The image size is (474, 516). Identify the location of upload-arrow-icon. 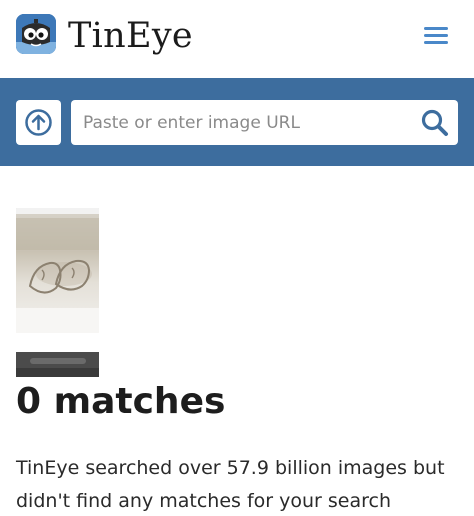
(38, 122).